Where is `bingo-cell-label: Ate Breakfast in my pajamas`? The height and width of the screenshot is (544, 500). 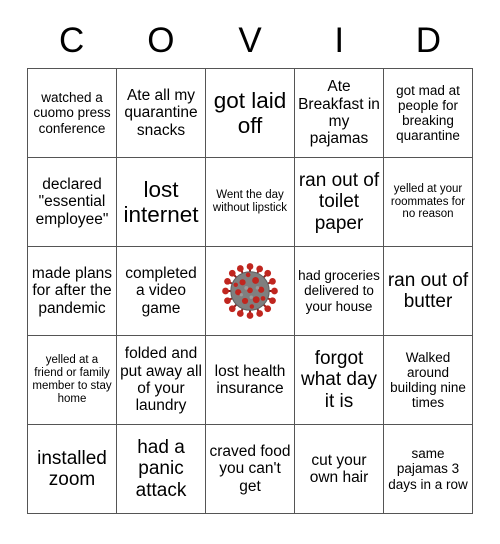
bingo-cell-label: Ate Breakfast in my pajamas is located at coordinates (339, 113).